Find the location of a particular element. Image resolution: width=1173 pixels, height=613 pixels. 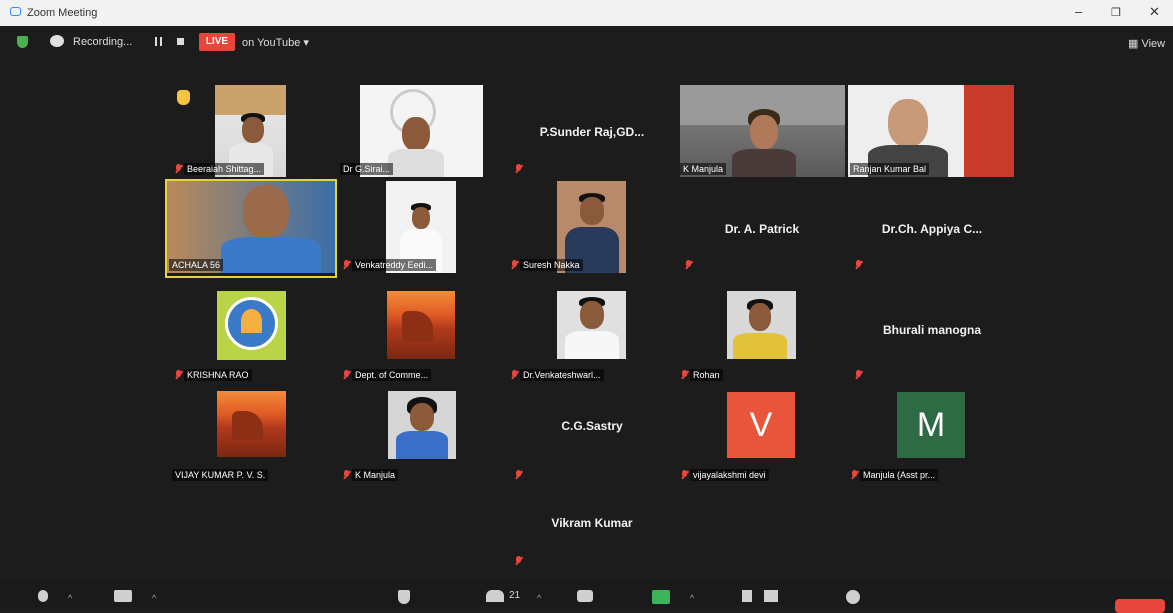

participant-tile: Dr. A. Patrick is located at coordinates (762, 227).